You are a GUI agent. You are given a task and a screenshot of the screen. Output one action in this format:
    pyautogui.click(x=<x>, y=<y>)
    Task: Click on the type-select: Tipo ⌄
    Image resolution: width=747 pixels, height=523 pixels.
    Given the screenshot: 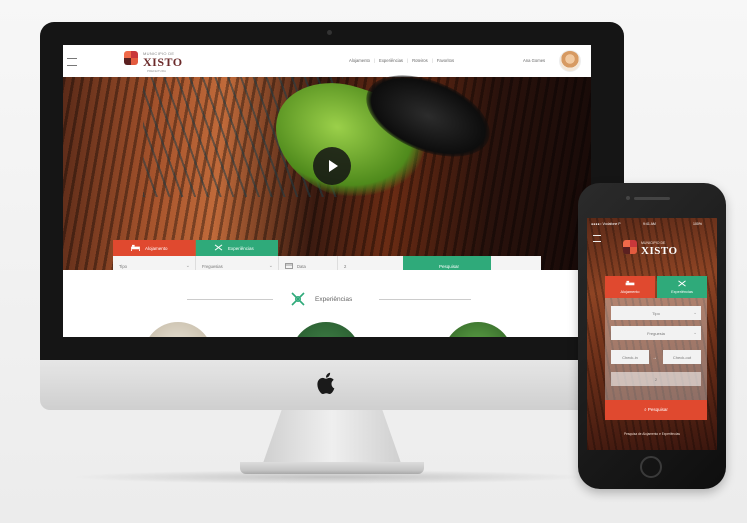 What is the action you would take?
    pyautogui.click(x=656, y=313)
    